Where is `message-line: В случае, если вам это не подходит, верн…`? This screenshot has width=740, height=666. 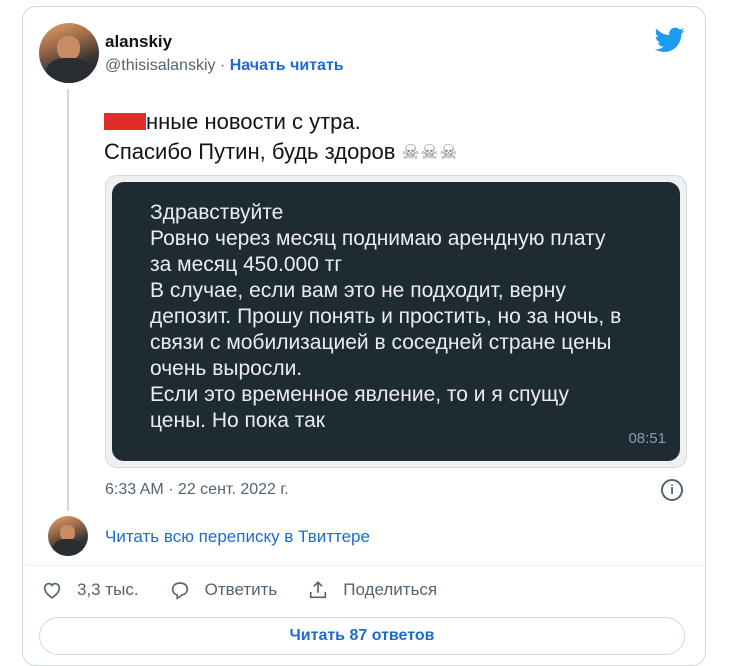
message-line: В случае, если вам это не подходит, верн… is located at coordinates (358, 290).